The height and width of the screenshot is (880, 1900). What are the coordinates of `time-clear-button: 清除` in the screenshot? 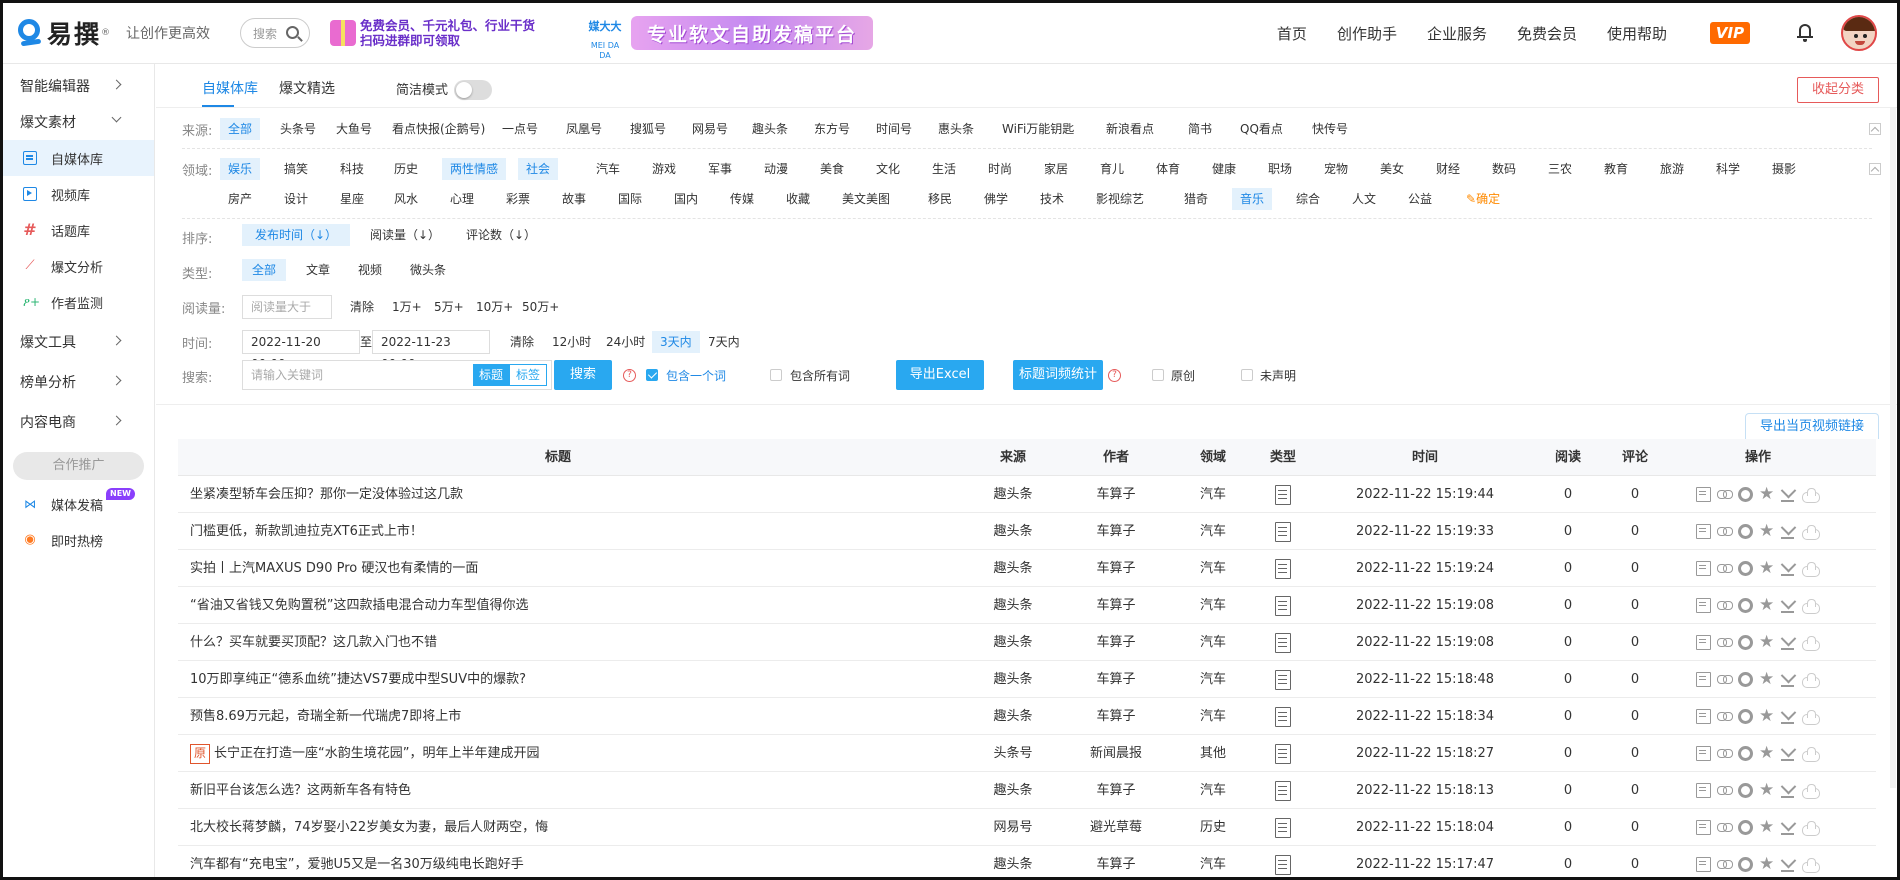 It's located at (522, 342).